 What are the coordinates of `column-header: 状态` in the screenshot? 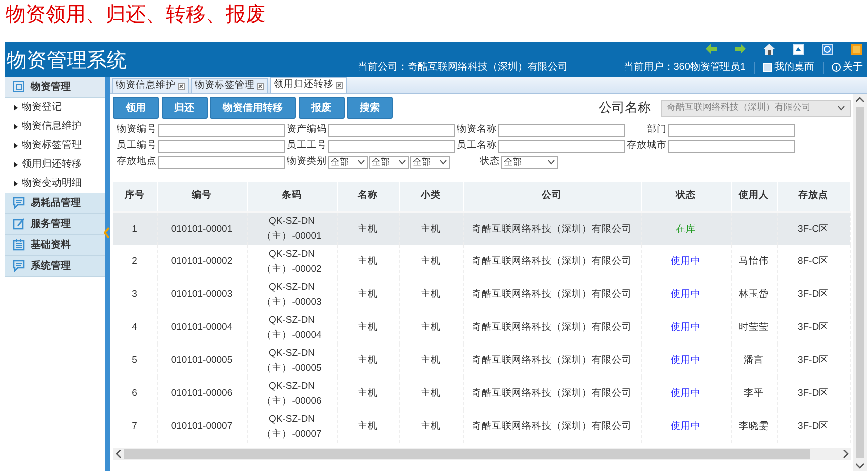 It's located at (686, 197).